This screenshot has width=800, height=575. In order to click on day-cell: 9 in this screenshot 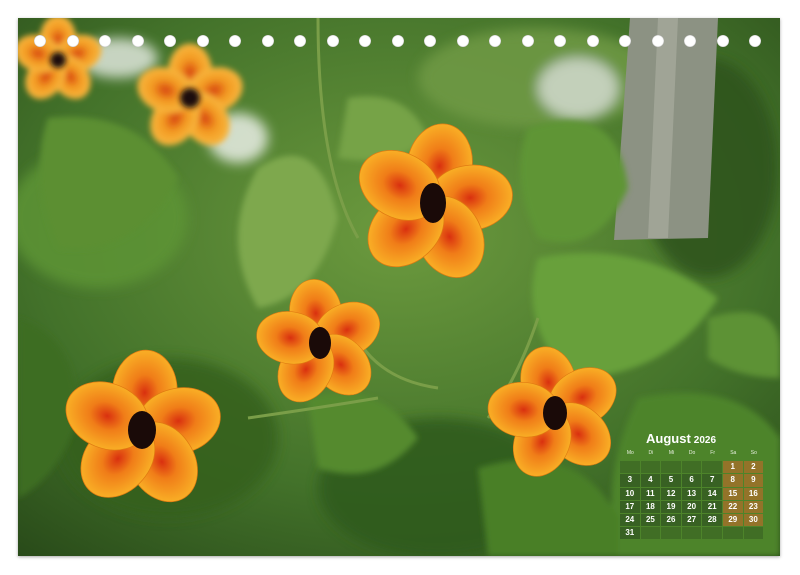, I will do `click(753, 480)`.